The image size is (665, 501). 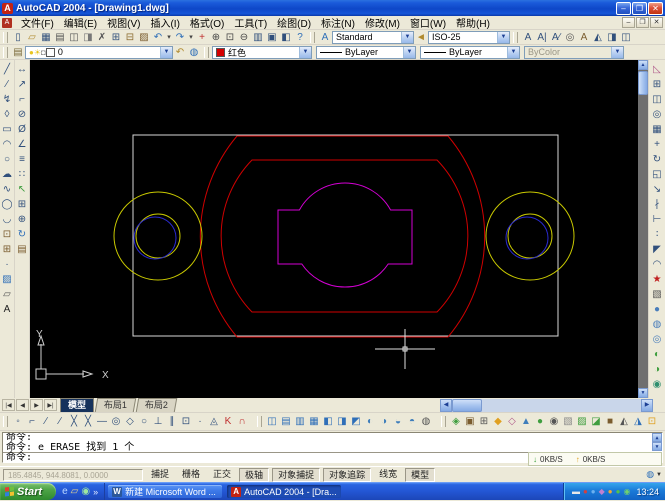 What do you see at coordinates (18, 37) in the screenshot?
I see `new-button: ▯` at bounding box center [18, 37].